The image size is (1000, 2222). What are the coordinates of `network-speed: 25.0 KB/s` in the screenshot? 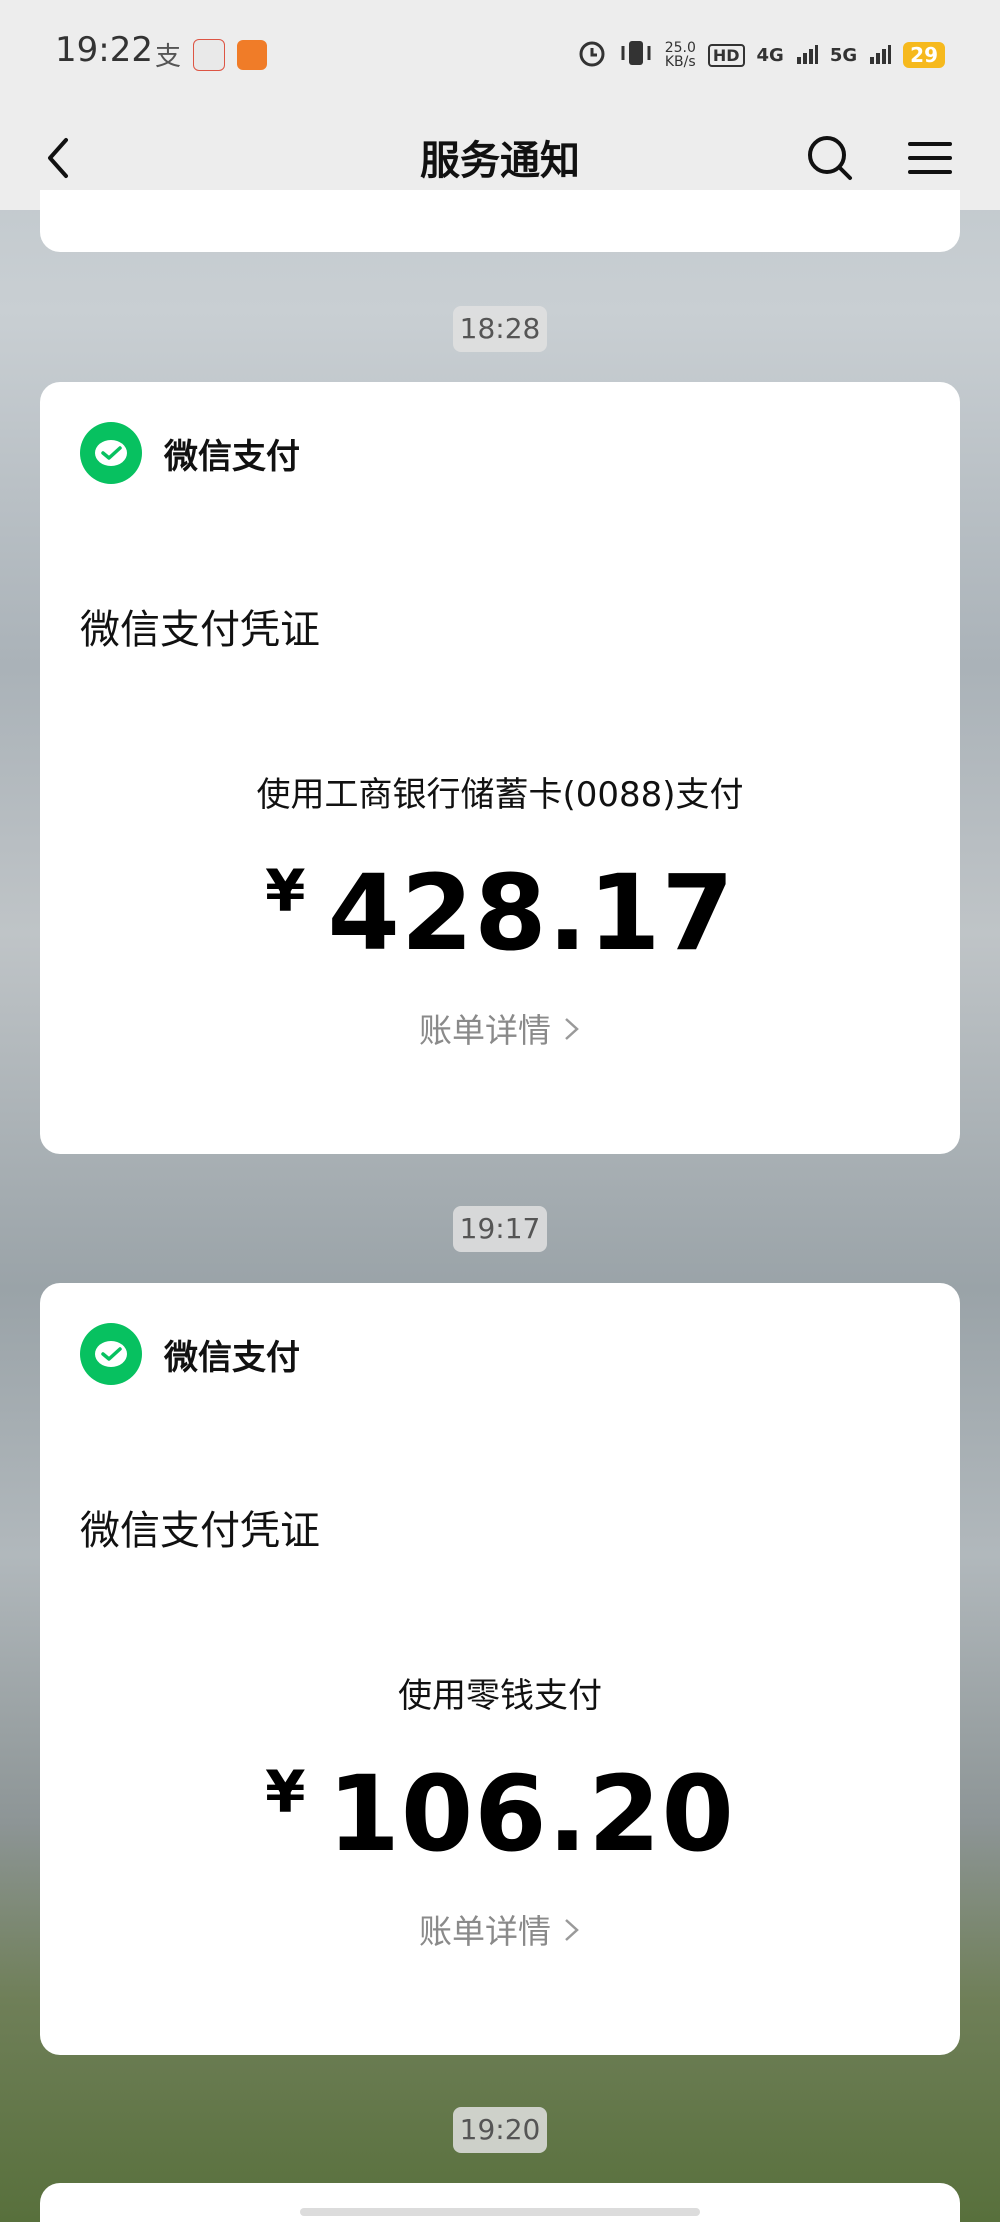 It's located at (680, 55).